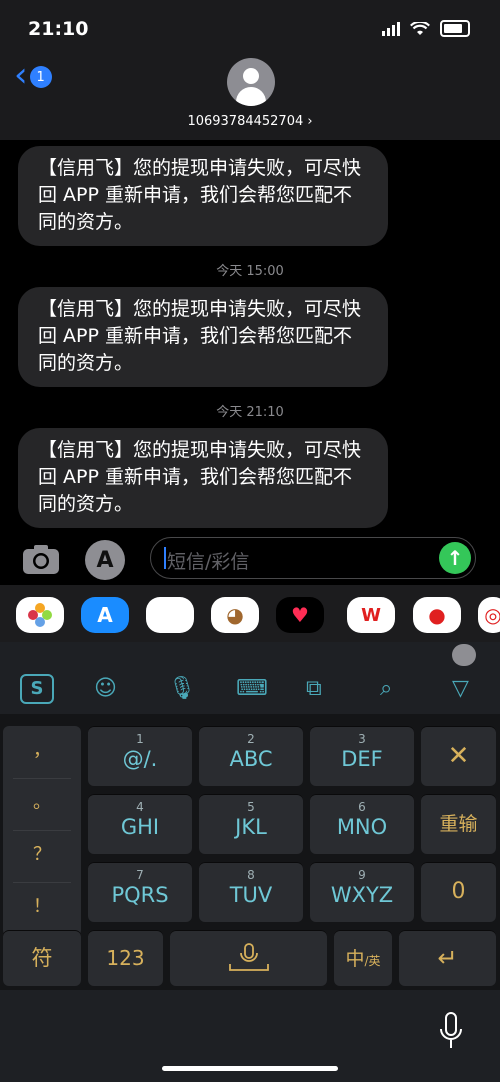  Describe the element at coordinates (362, 759) in the screenshot. I see `key-label: DEF` at that location.